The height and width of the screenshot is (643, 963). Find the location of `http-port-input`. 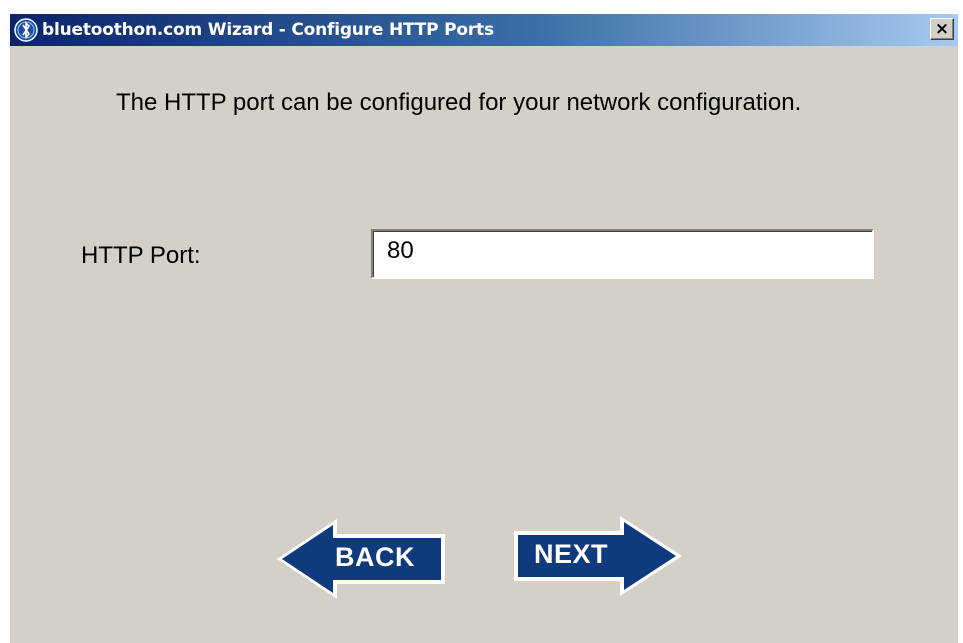

http-port-input is located at coordinates (622, 254).